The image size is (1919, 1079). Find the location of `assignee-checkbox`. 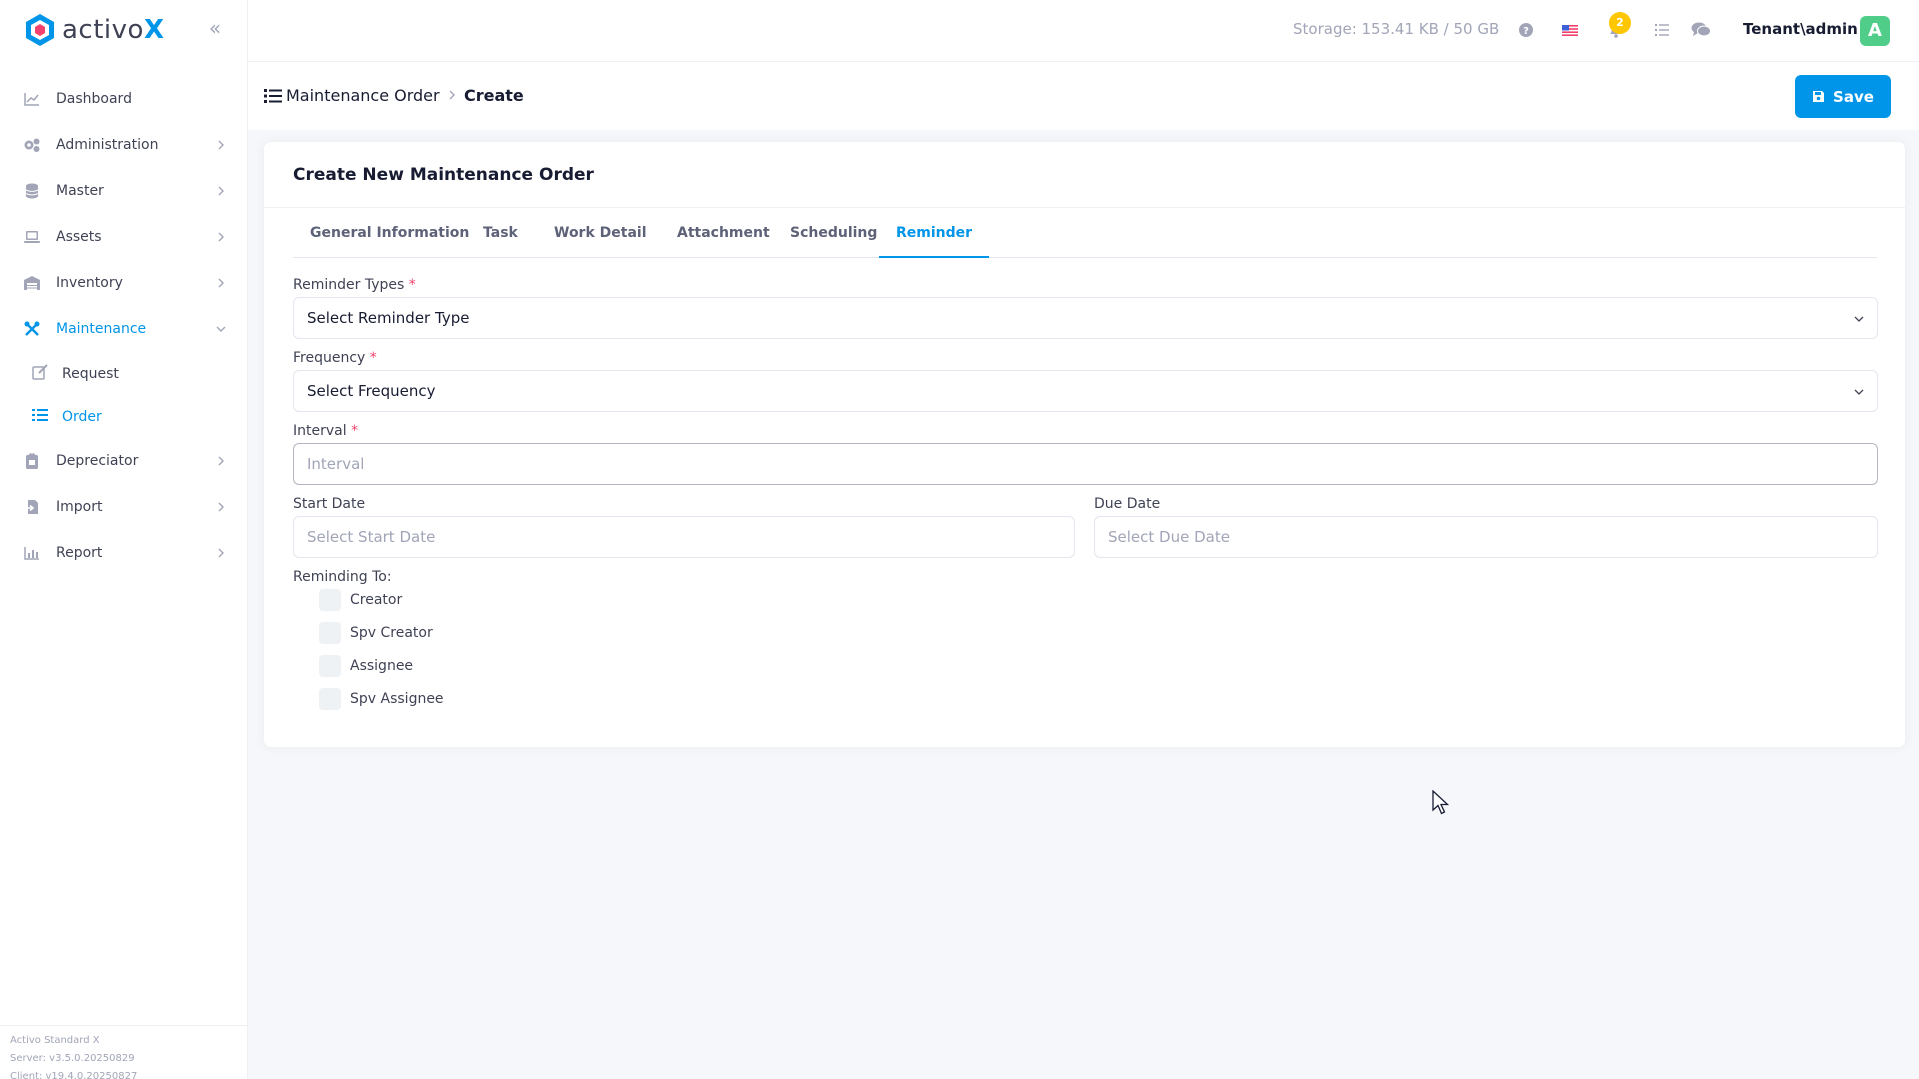

assignee-checkbox is located at coordinates (330, 666).